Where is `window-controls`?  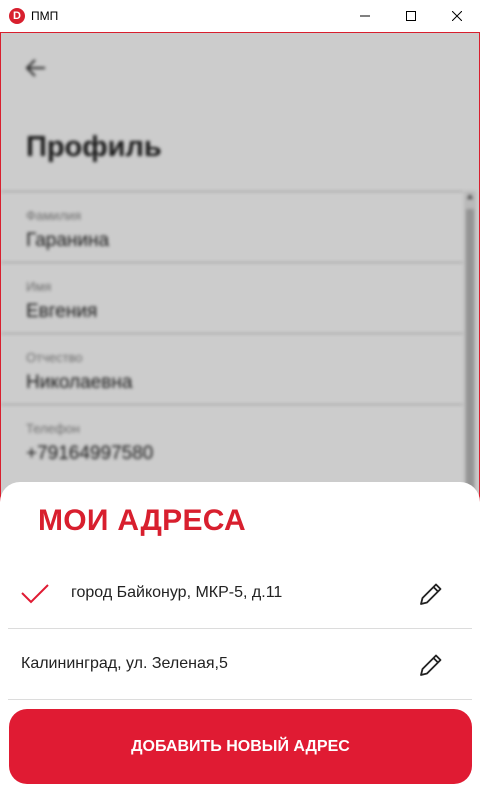 window-controls is located at coordinates (411, 16).